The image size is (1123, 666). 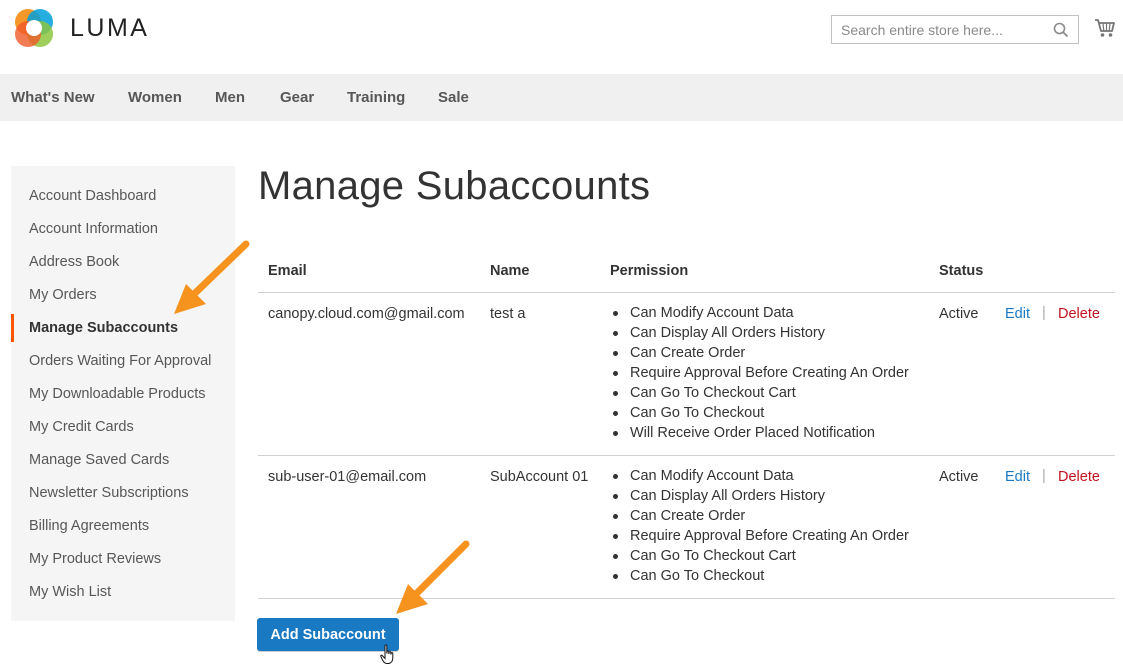 What do you see at coordinates (961, 271) in the screenshot?
I see `column-header-status: Status` at bounding box center [961, 271].